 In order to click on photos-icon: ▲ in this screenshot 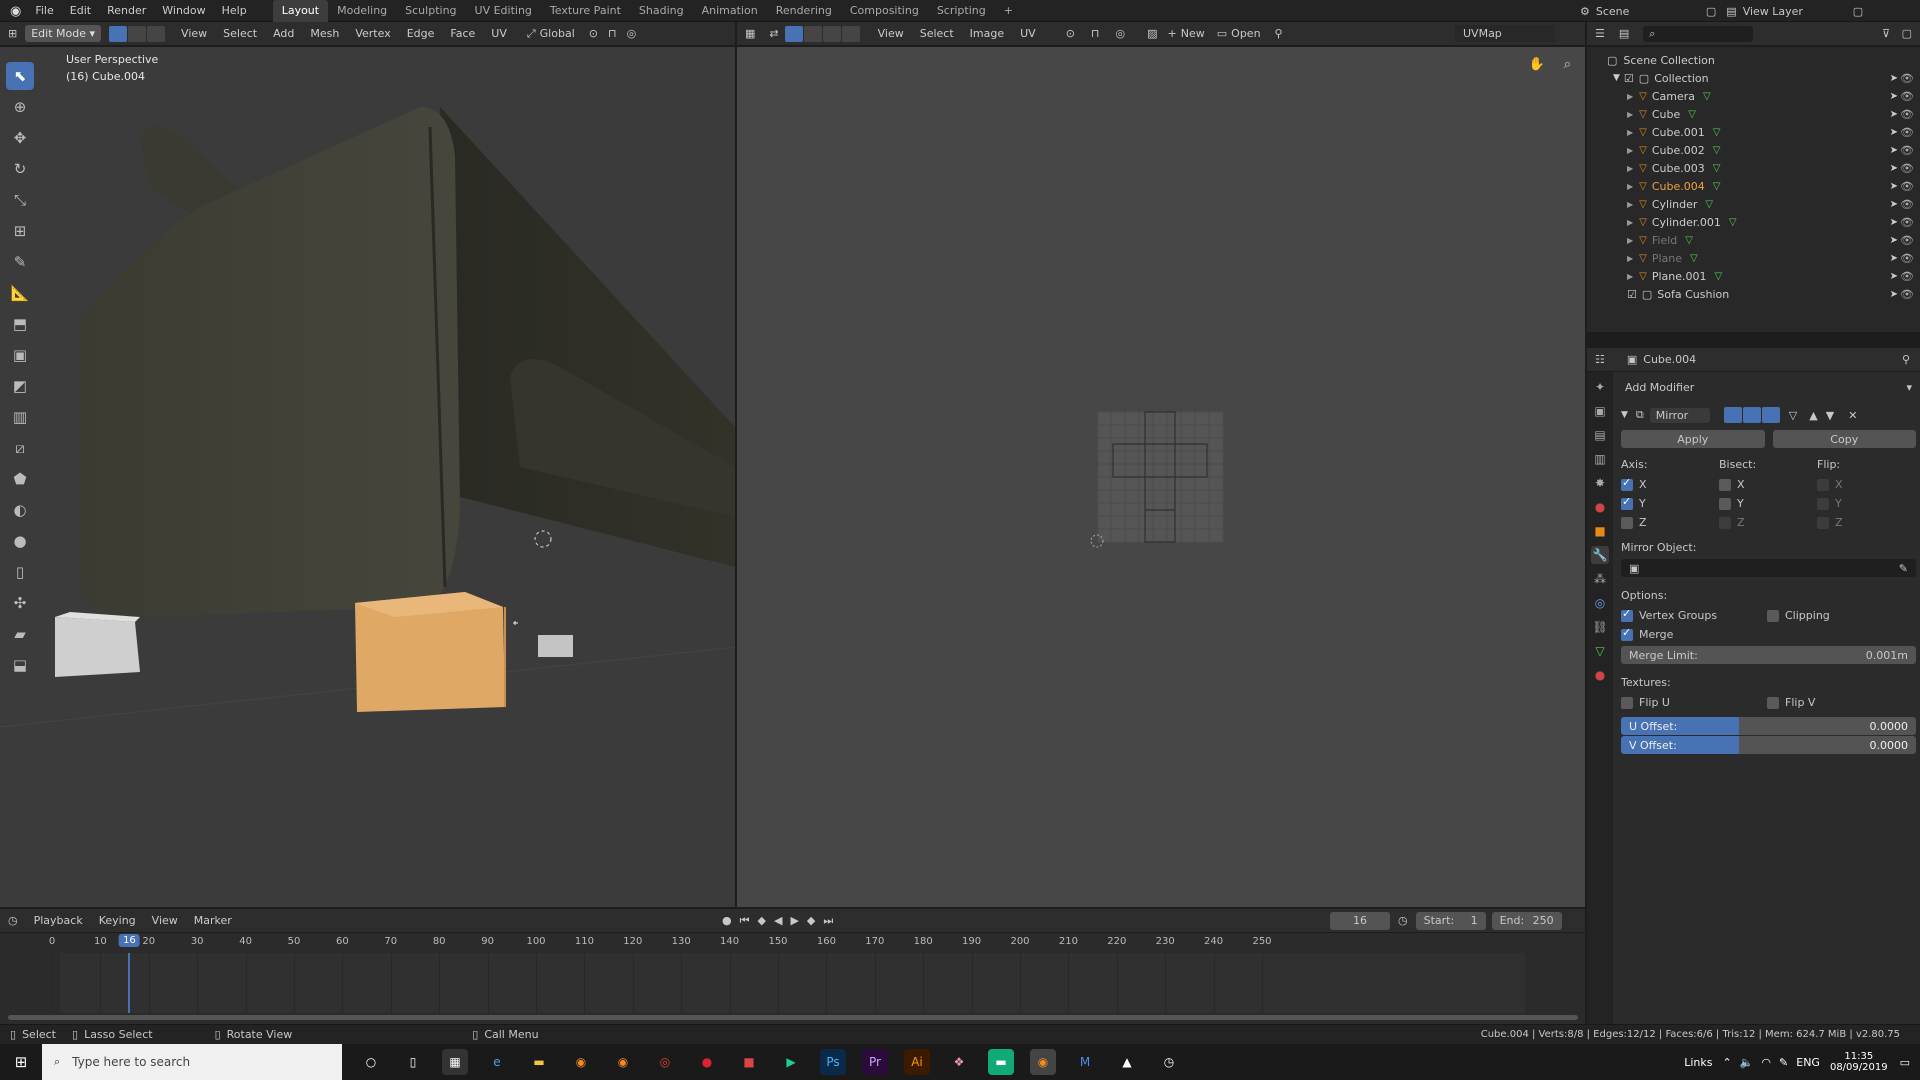, I will do `click(1127, 1062)`.